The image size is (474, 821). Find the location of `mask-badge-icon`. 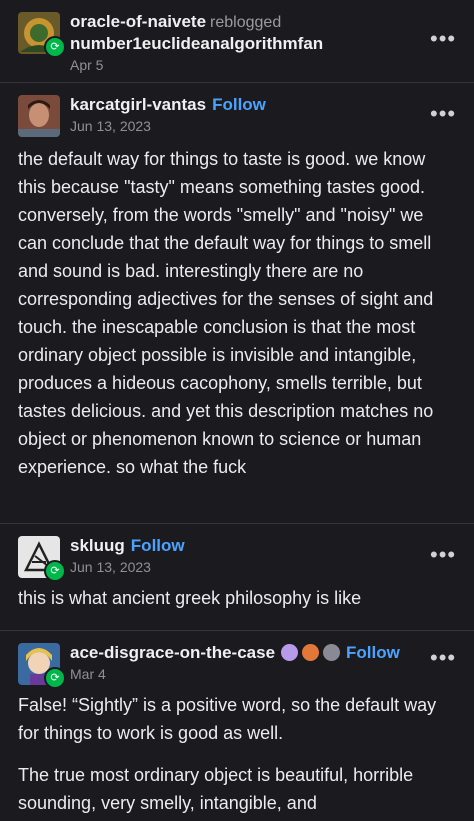

mask-badge-icon is located at coordinates (332, 652).